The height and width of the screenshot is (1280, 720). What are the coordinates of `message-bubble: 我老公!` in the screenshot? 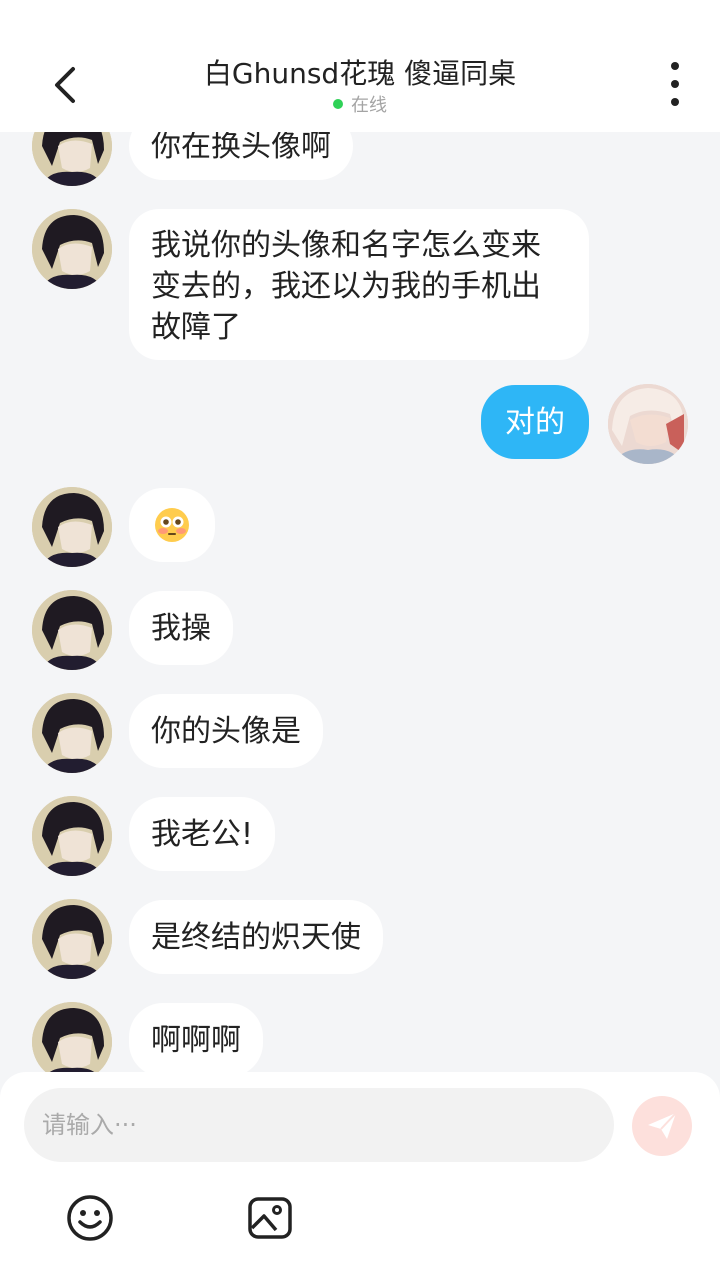 It's located at (202, 834).